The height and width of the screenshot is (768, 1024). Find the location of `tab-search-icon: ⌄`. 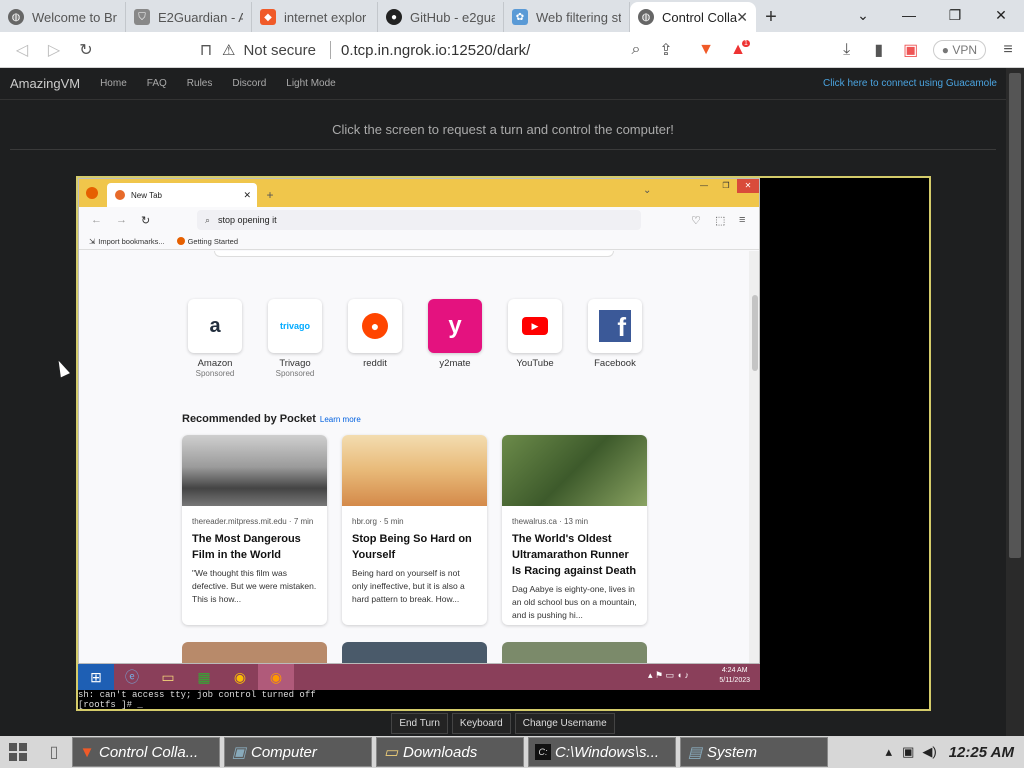

tab-search-icon: ⌄ is located at coordinates (863, 15).